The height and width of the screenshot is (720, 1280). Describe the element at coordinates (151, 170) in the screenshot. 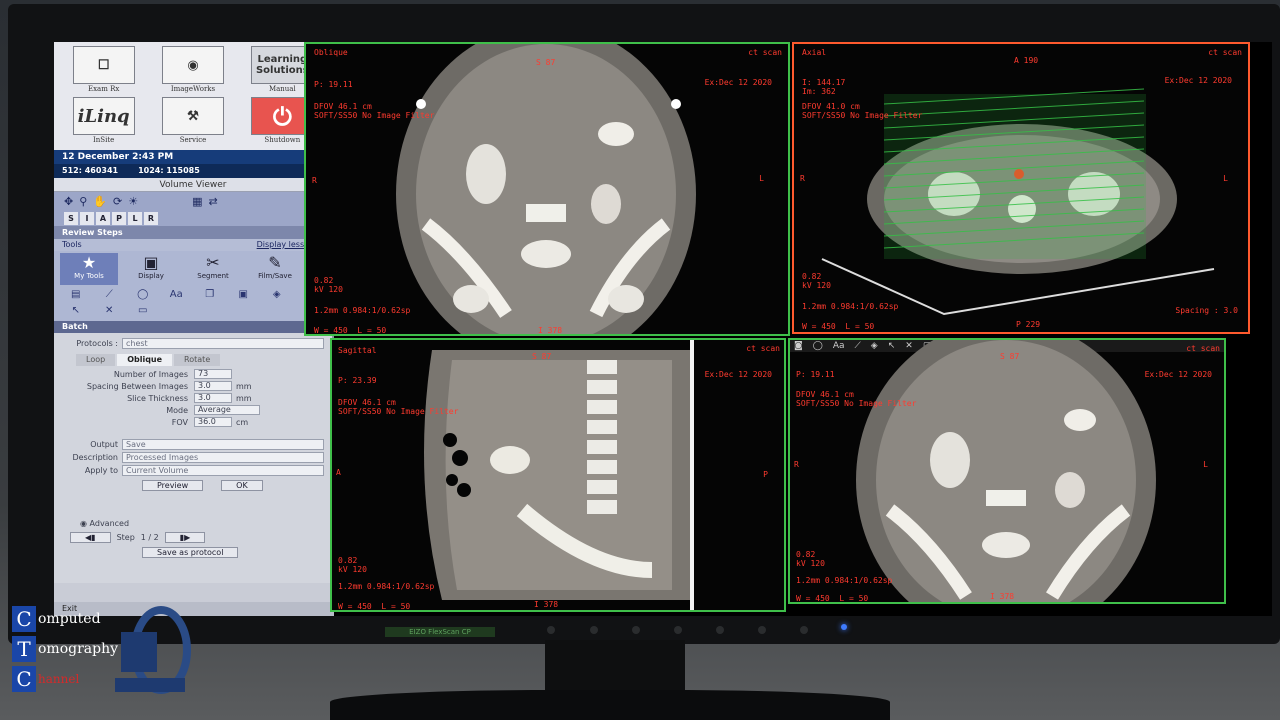

I see `id-label: 1024:` at that location.